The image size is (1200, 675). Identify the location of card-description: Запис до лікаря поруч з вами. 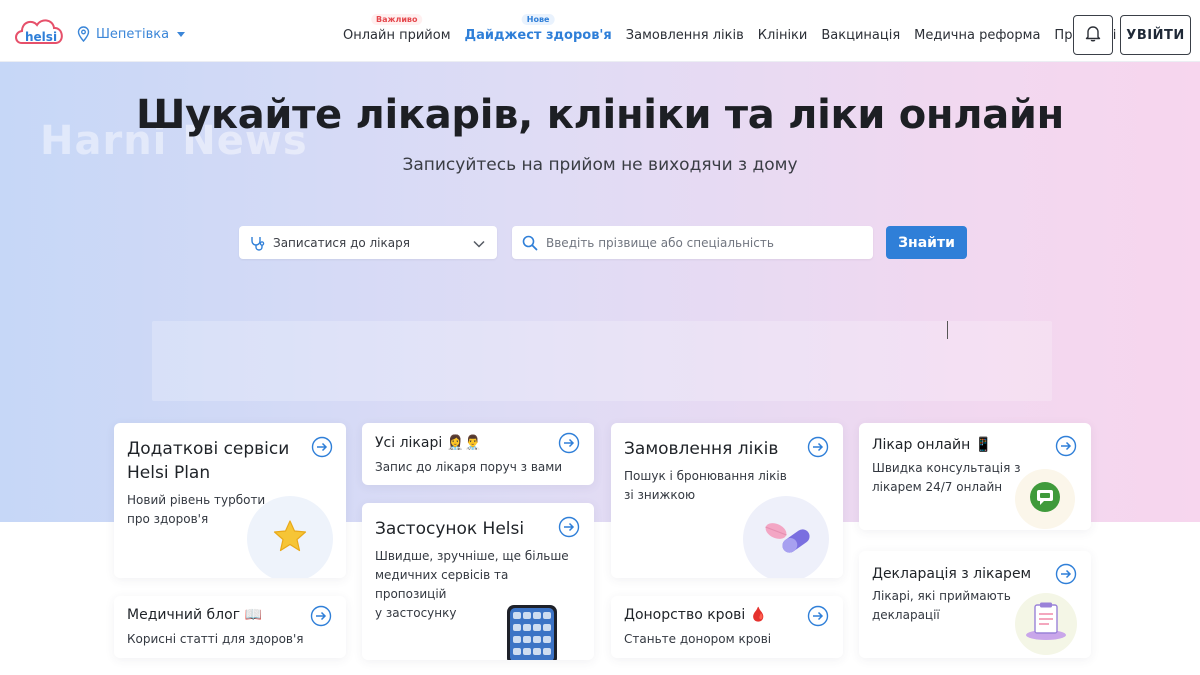
(469, 467).